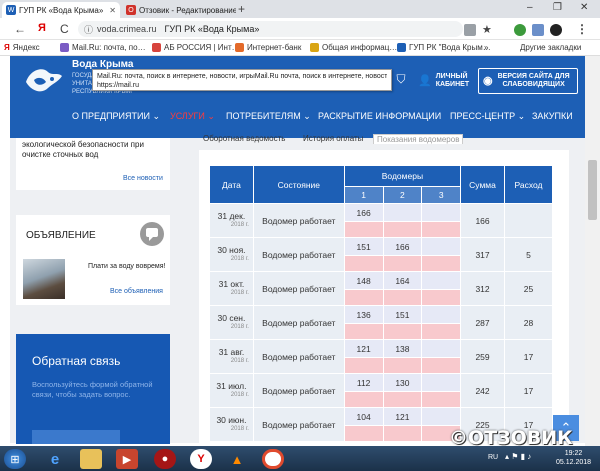 The height and width of the screenshot is (471, 600). I want to click on date-day: 31 дек., so click(231, 215).